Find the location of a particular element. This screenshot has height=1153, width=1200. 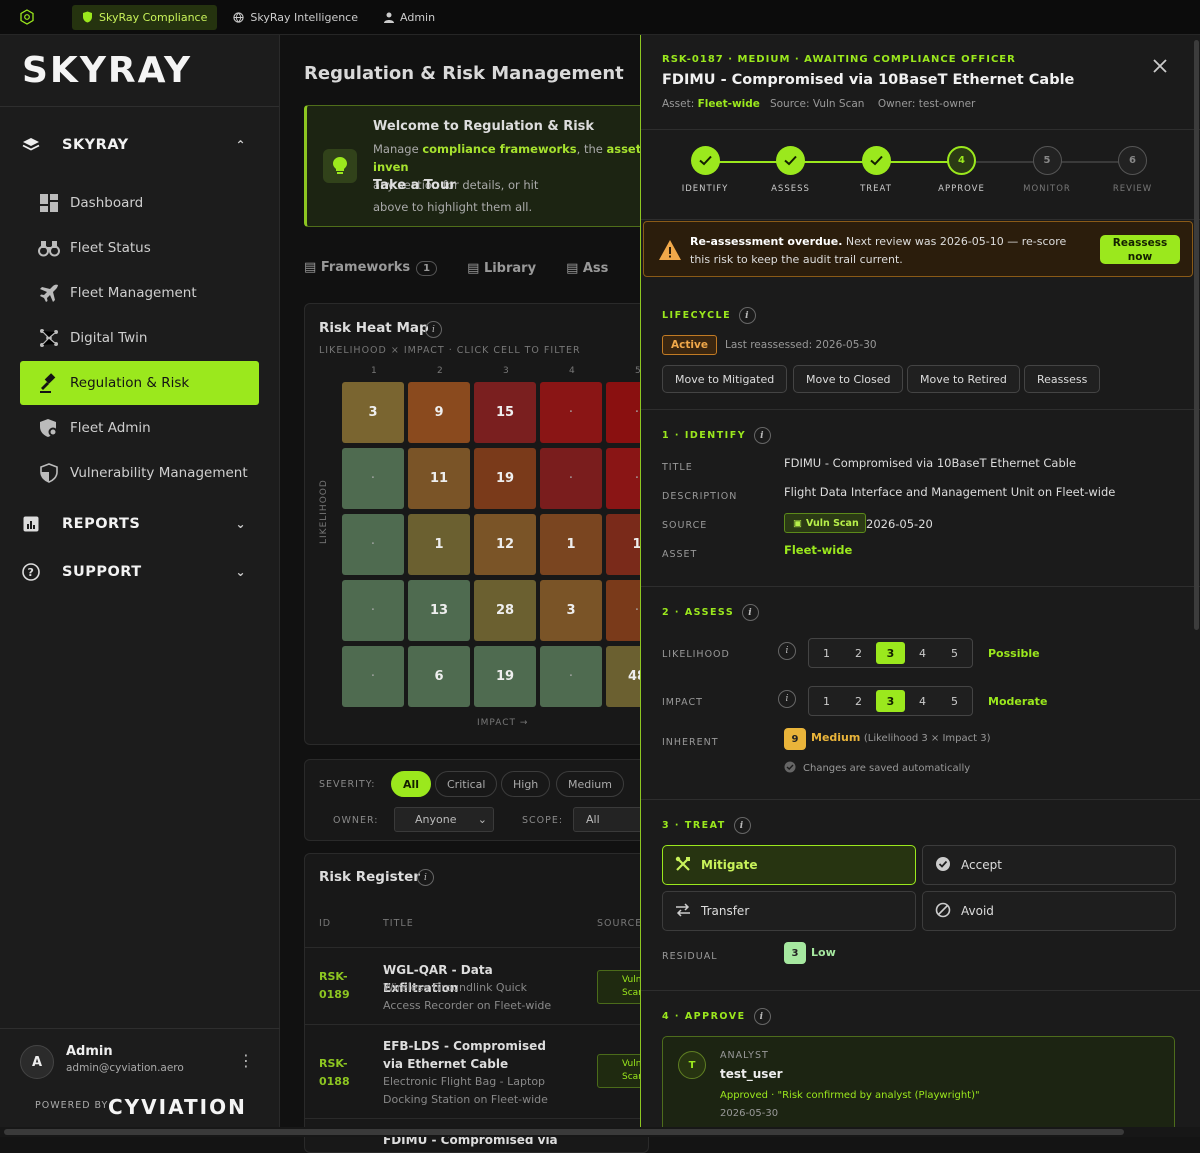

compliance-frameworks-link: compliance frameworks is located at coordinates (499, 149).